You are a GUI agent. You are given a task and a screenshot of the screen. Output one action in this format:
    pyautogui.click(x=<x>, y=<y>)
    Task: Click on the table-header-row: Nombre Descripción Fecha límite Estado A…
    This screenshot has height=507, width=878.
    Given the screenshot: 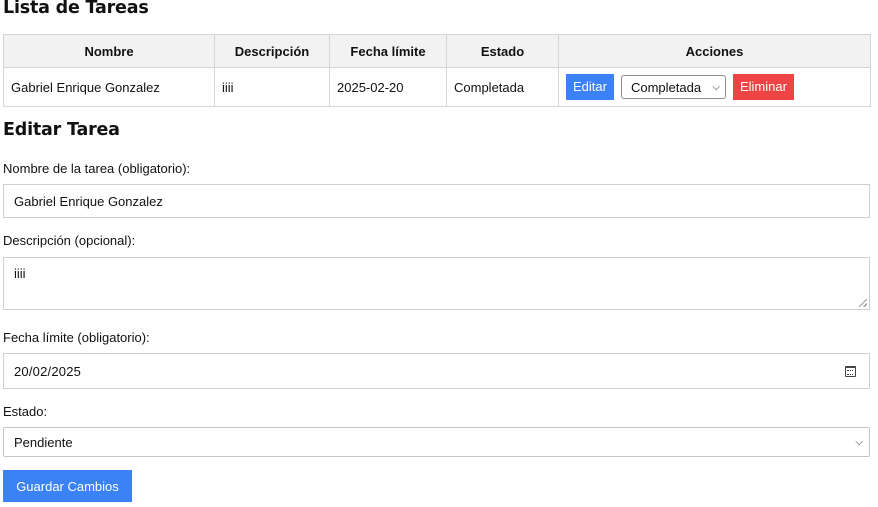 What is the action you would take?
    pyautogui.click(x=437, y=51)
    